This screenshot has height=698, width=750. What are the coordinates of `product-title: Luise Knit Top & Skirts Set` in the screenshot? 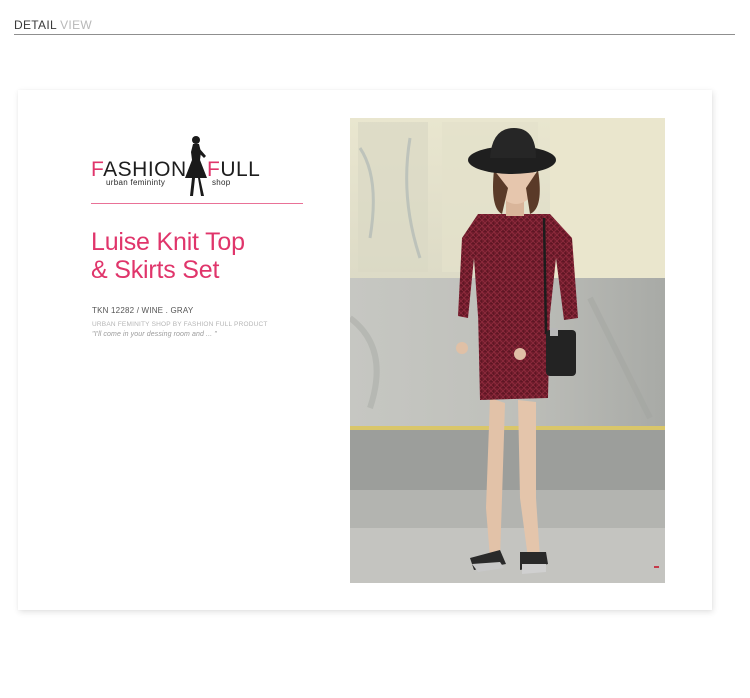 It's located at (168, 256).